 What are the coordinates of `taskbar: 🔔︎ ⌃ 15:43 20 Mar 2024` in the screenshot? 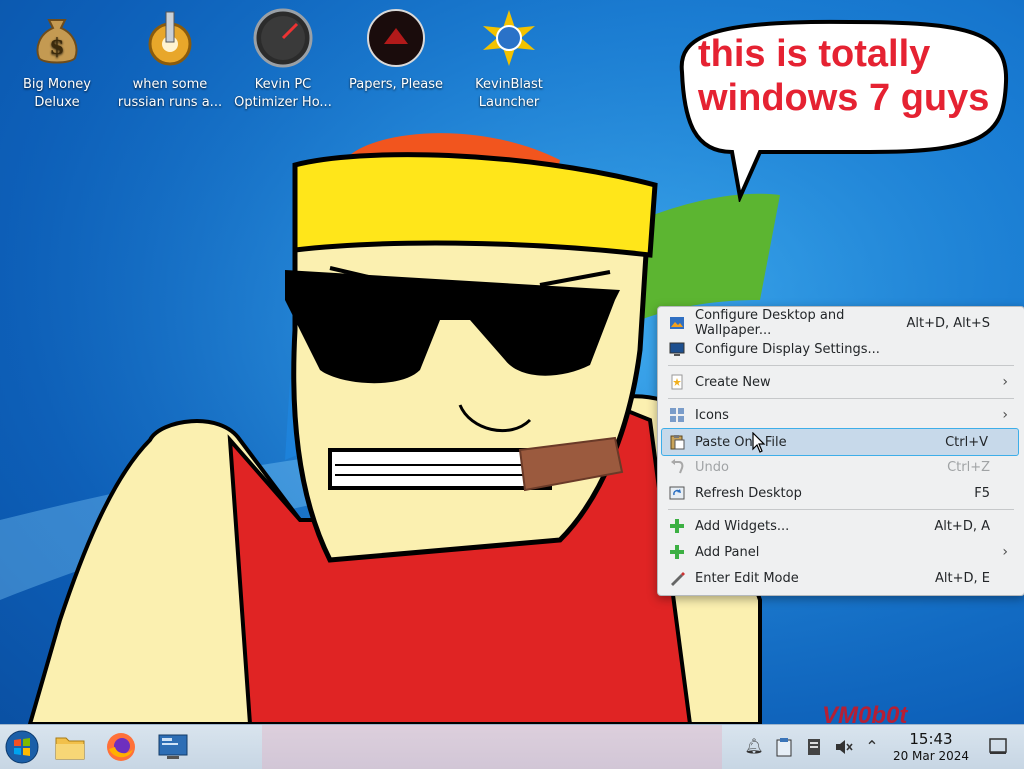 It's located at (512, 746).